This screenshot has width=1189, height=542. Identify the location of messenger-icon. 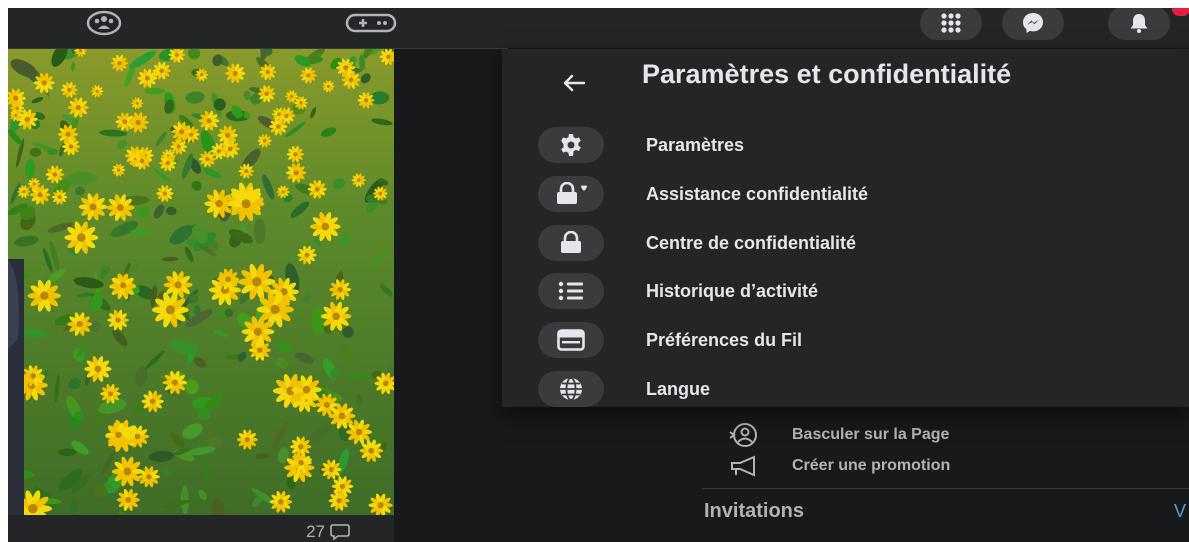
(1033, 23).